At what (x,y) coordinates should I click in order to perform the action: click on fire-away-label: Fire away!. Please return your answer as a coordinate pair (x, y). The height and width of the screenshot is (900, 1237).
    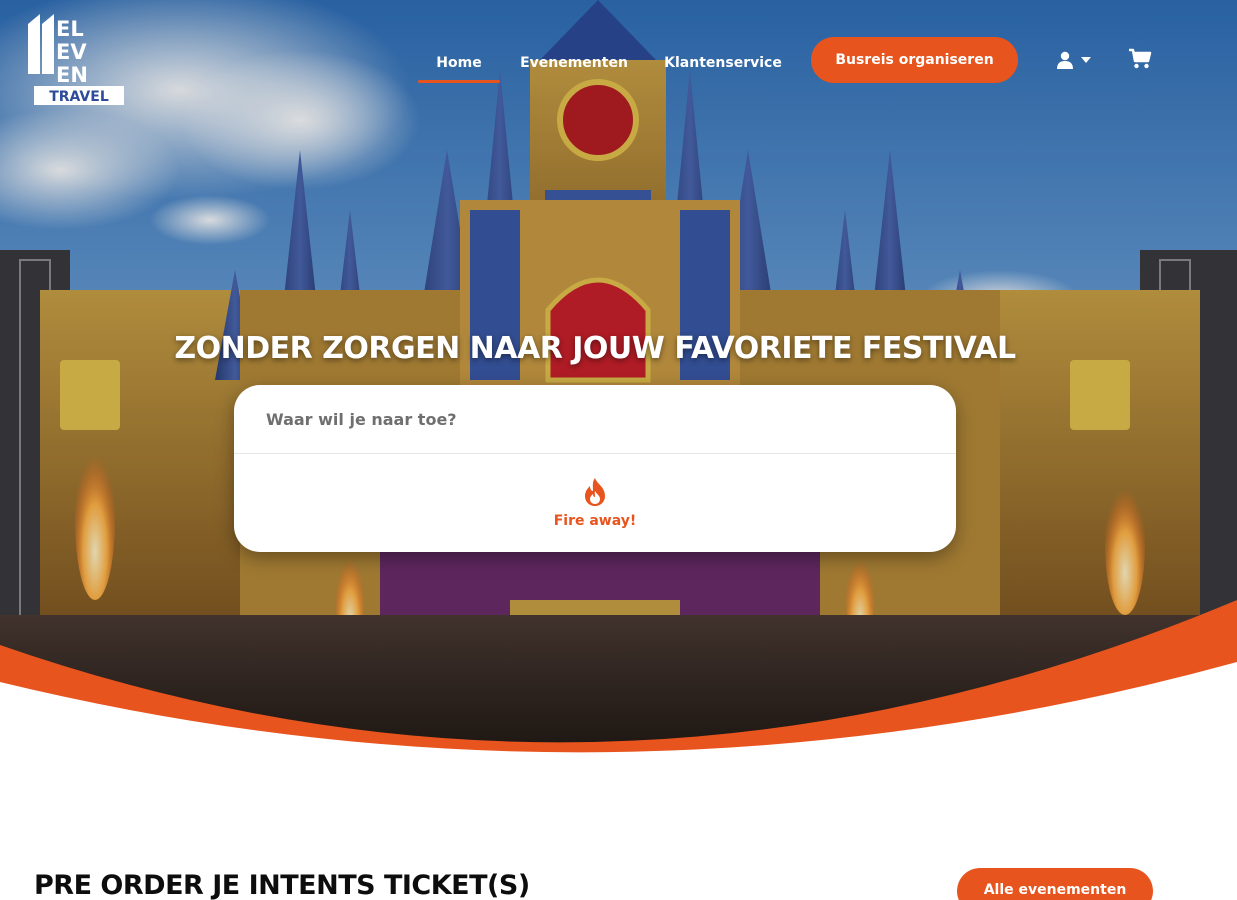
    Looking at the image, I should click on (595, 521).